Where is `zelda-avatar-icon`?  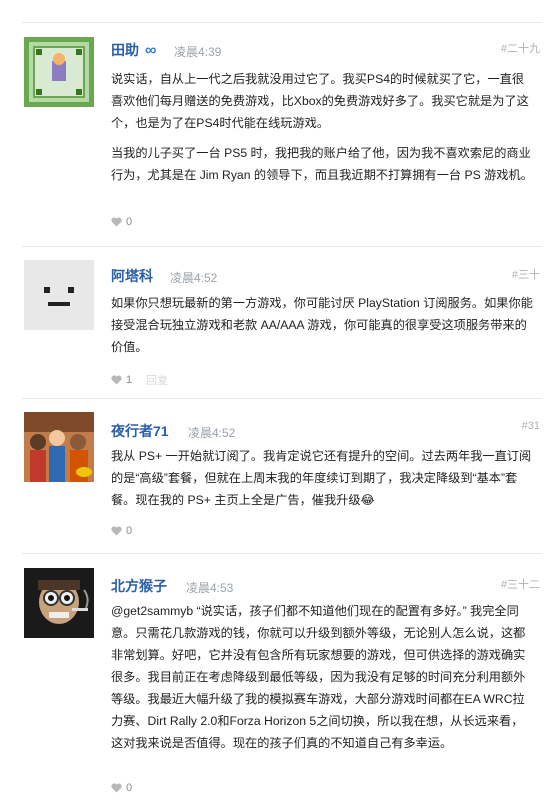 zelda-avatar-icon is located at coordinates (59, 72).